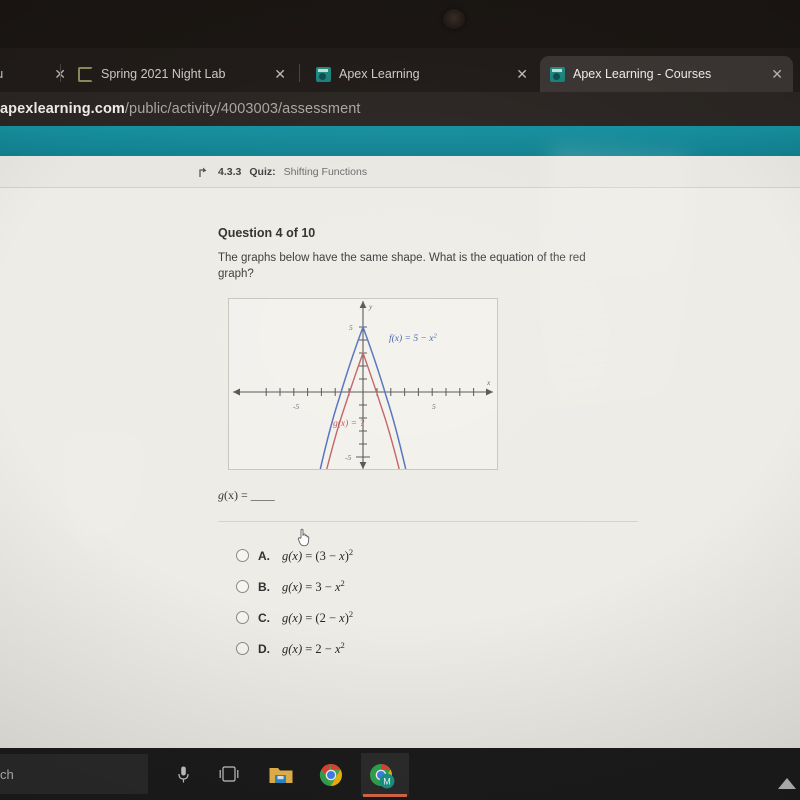  What do you see at coordinates (428, 521) in the screenshot?
I see `section-divider` at bounding box center [428, 521].